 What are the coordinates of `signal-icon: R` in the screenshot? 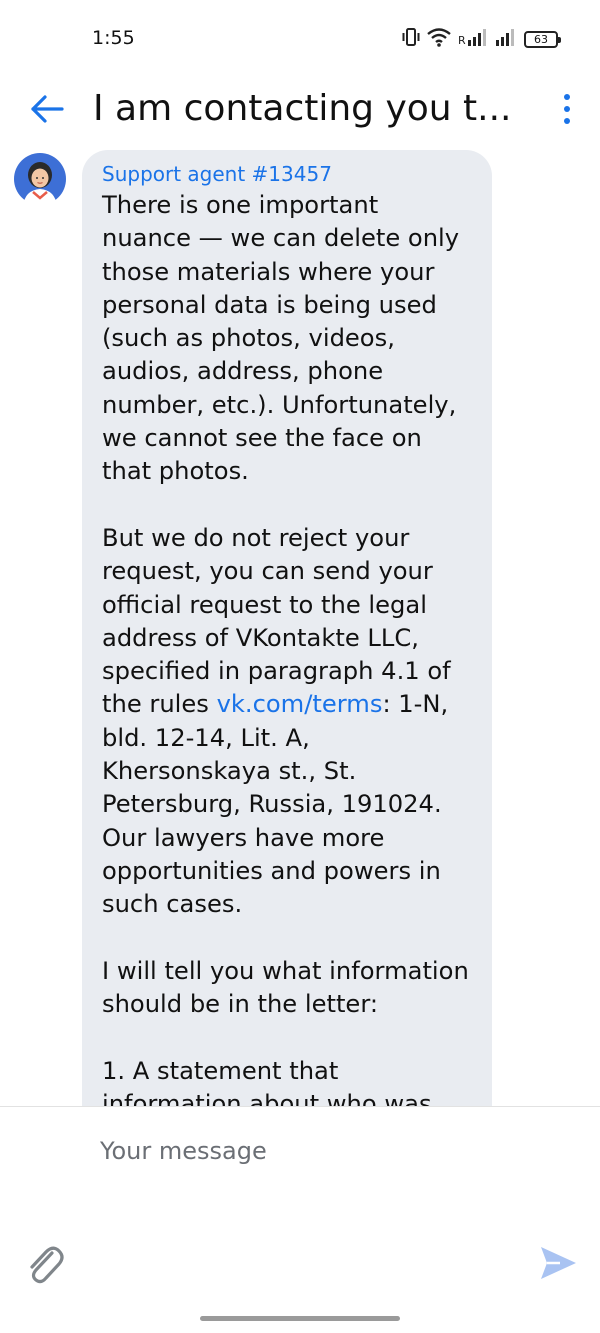 It's located at (473, 39).